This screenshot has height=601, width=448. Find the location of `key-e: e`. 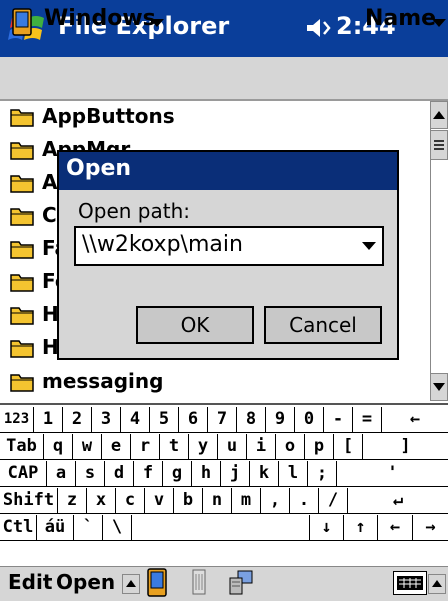

key-e: e is located at coordinates (116, 447).